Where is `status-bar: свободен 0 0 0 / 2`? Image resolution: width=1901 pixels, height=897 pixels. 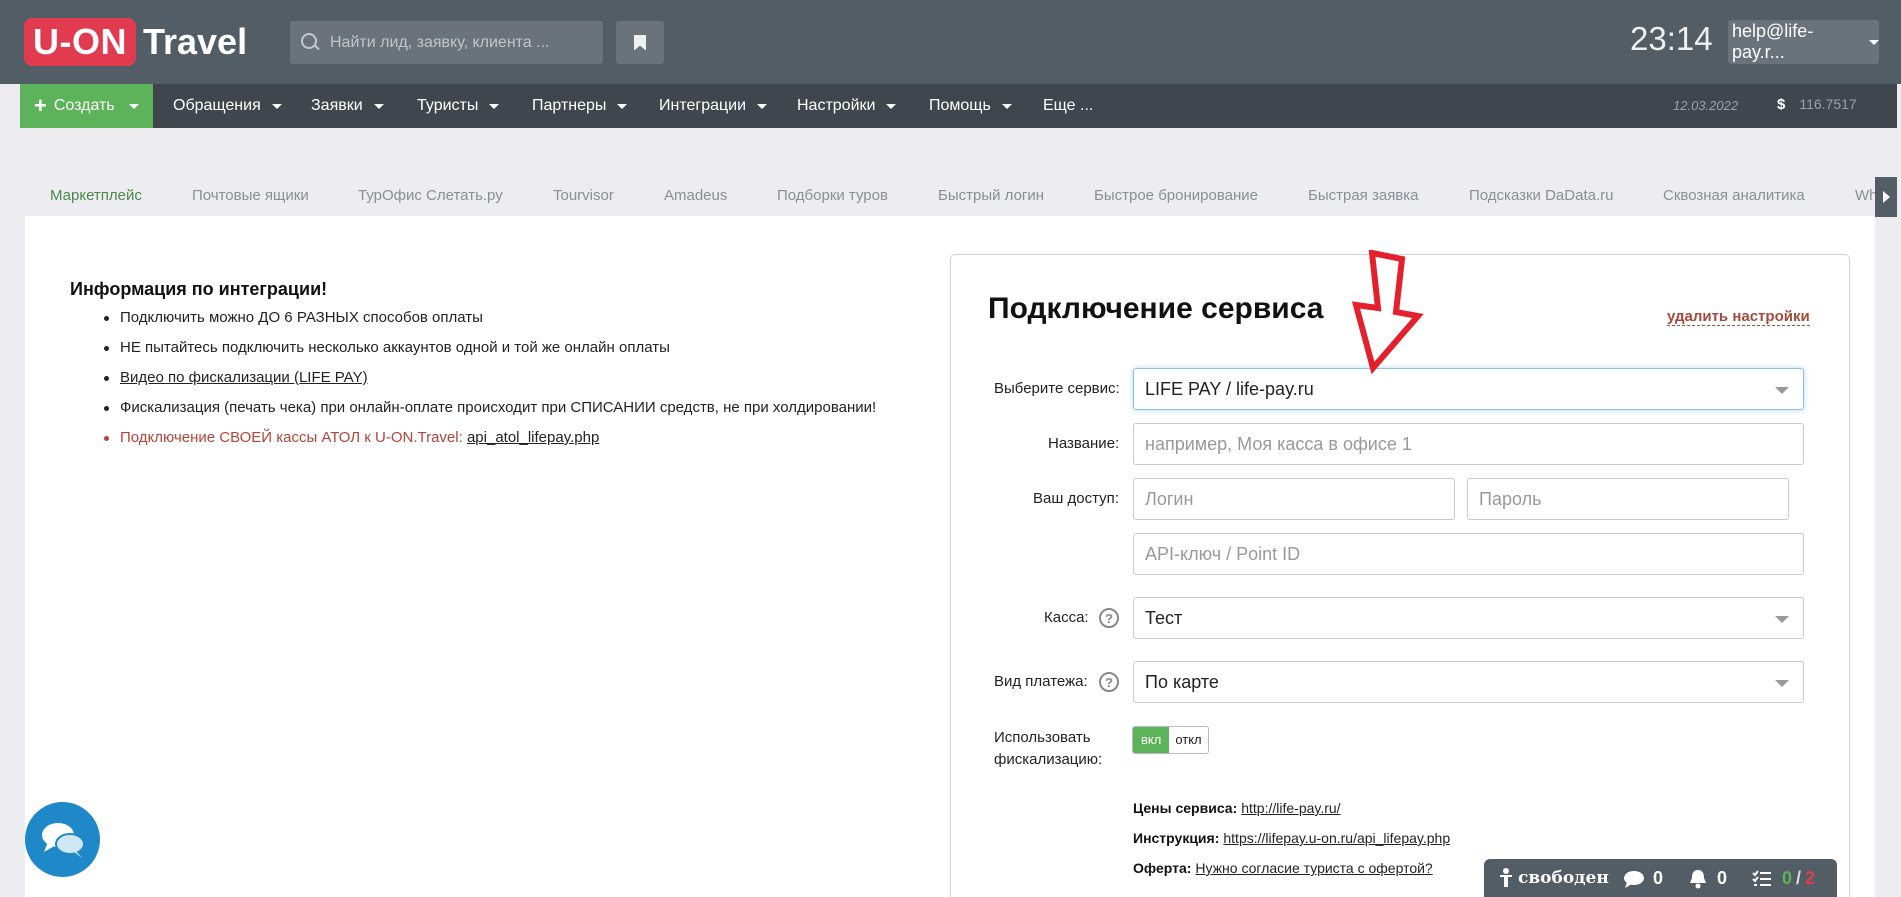 status-bar: свободен 0 0 0 / 2 is located at coordinates (1660, 878).